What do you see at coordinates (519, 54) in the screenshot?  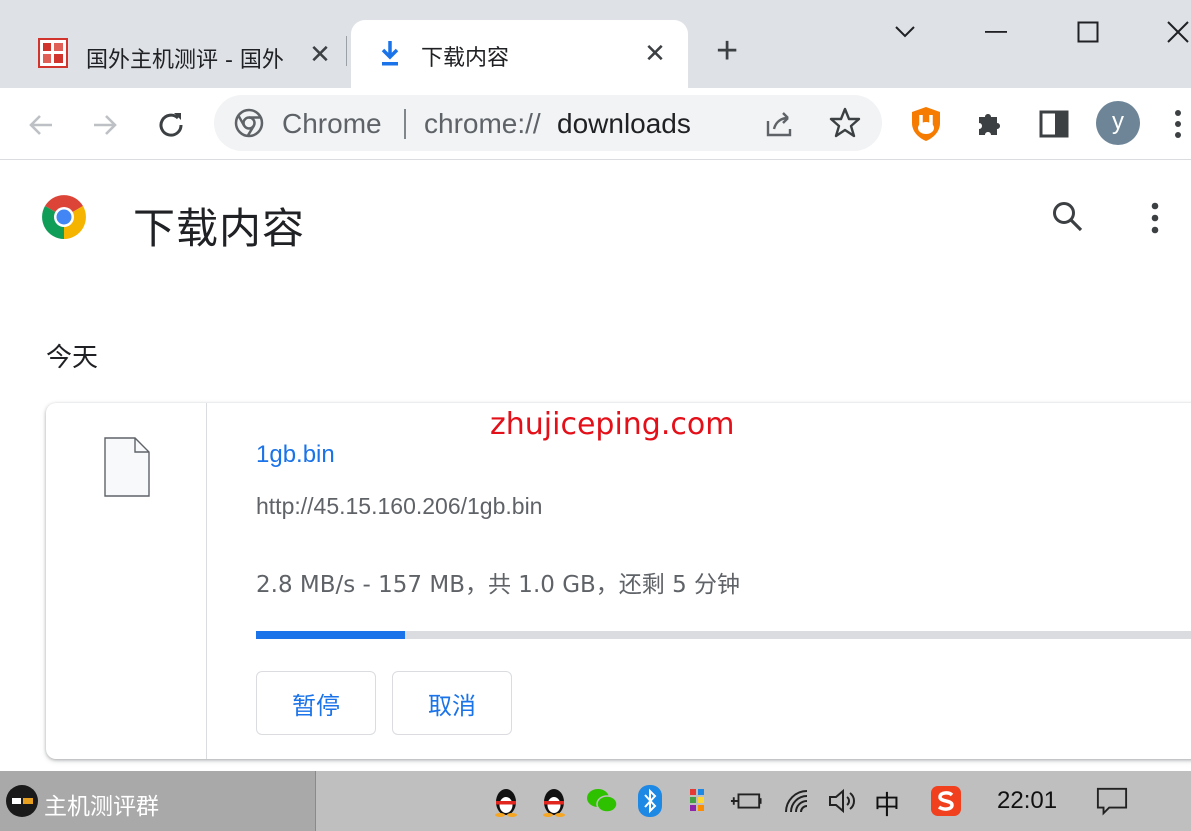 I see `tab-downloads: 下载内容 ✕` at bounding box center [519, 54].